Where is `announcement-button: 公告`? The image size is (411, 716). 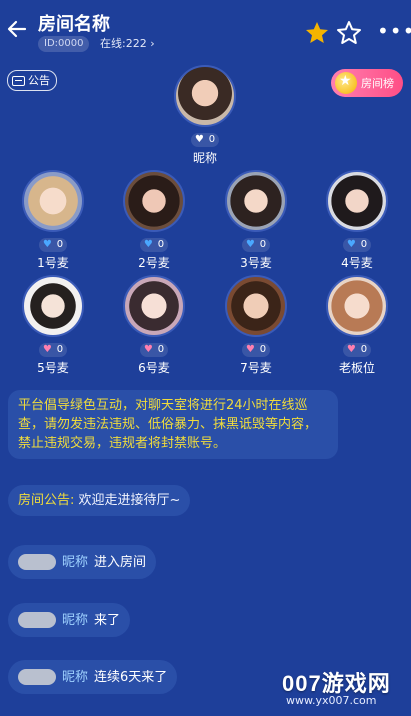
announcement-button: 公告 is located at coordinates (32, 80).